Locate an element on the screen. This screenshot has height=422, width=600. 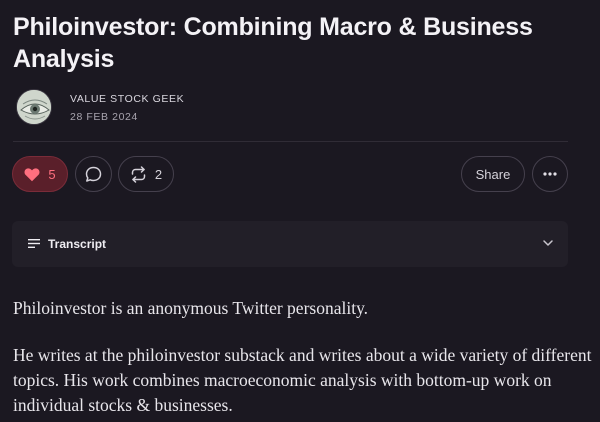
divider is located at coordinates (290, 141).